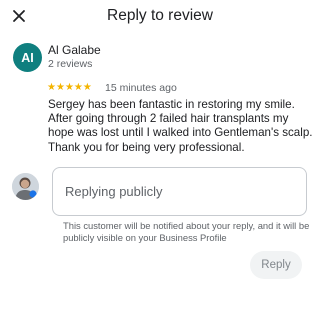  What do you see at coordinates (141, 88) in the screenshot?
I see `review-timestamp: 15 minutes ago` at bounding box center [141, 88].